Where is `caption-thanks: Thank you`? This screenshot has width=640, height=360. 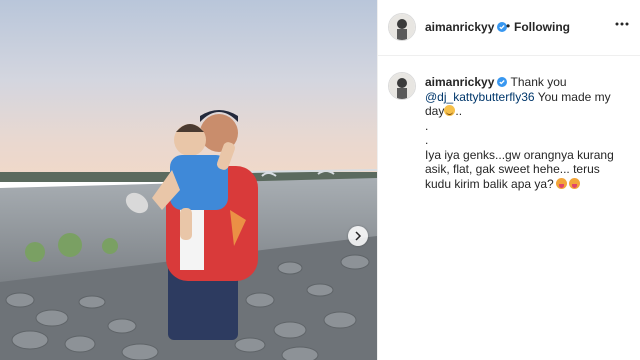 caption-thanks: Thank you is located at coordinates (538, 82).